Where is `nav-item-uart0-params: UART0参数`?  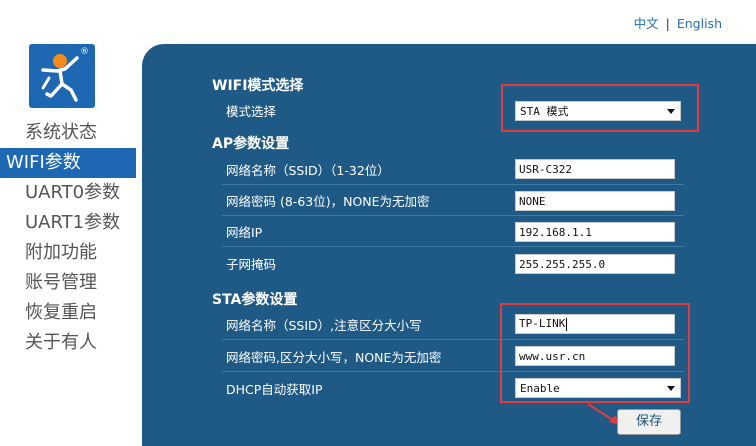 nav-item-uart0-params: UART0参数 is located at coordinates (71, 193).